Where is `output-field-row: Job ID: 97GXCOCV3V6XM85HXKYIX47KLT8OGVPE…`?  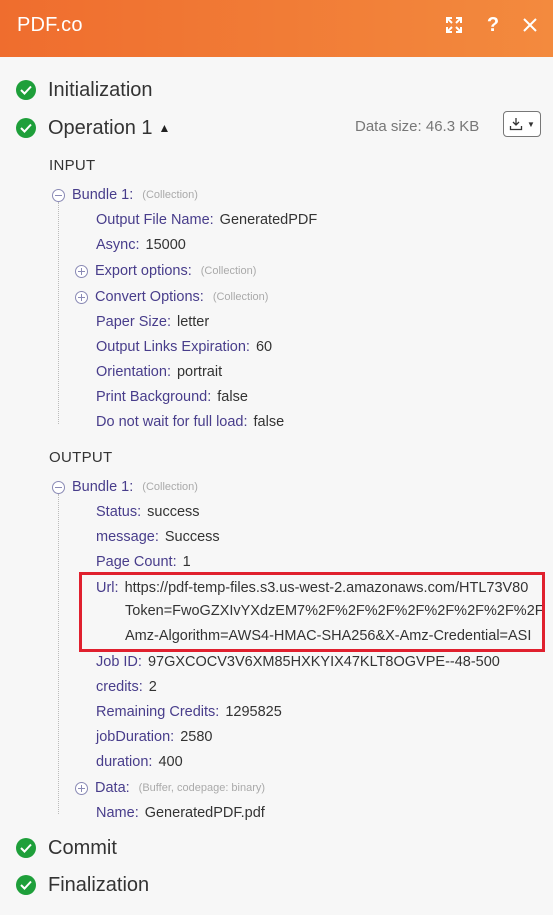 output-field-row: Job ID: 97GXCOCV3V6XM85HXKYIX47KLT8OGVPE… is located at coordinates (298, 662).